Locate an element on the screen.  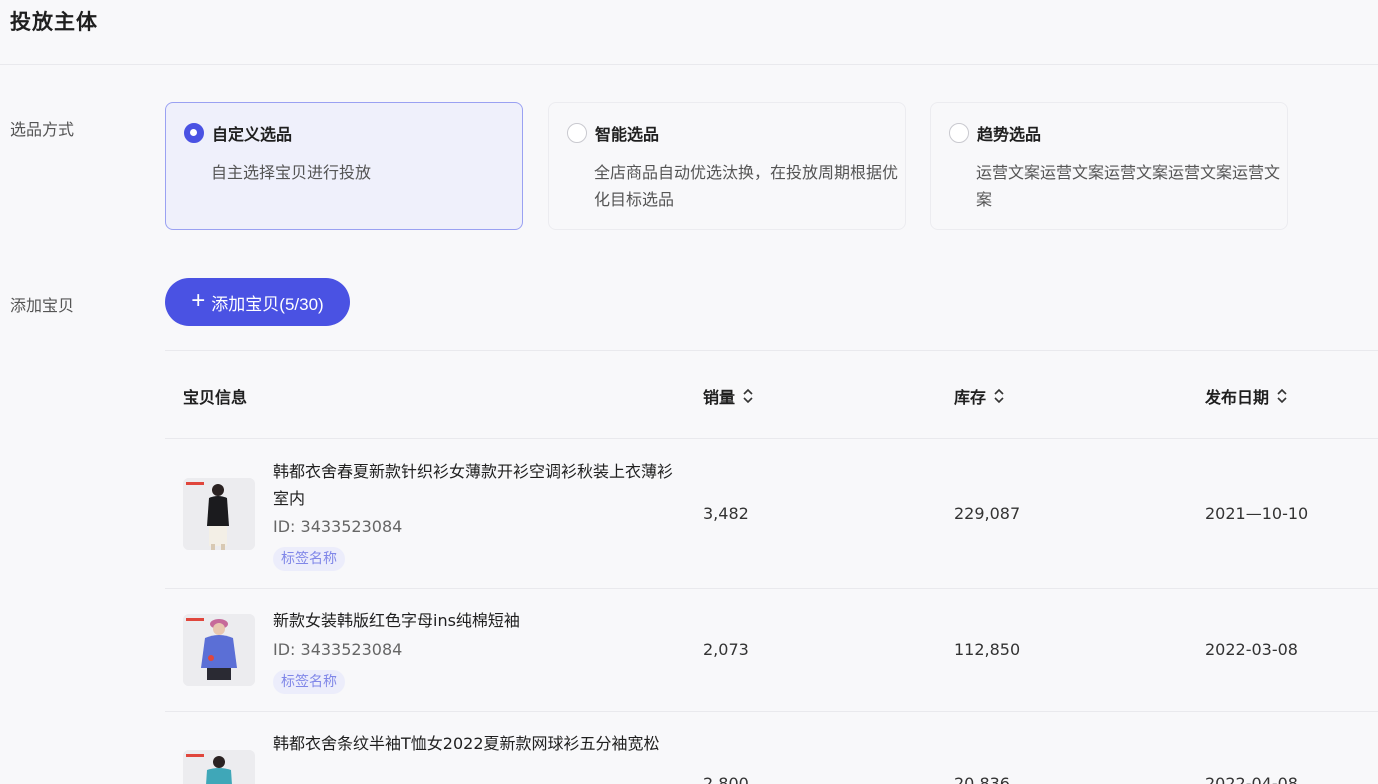
sales-cell: 2,800 is located at coordinates (726, 779).